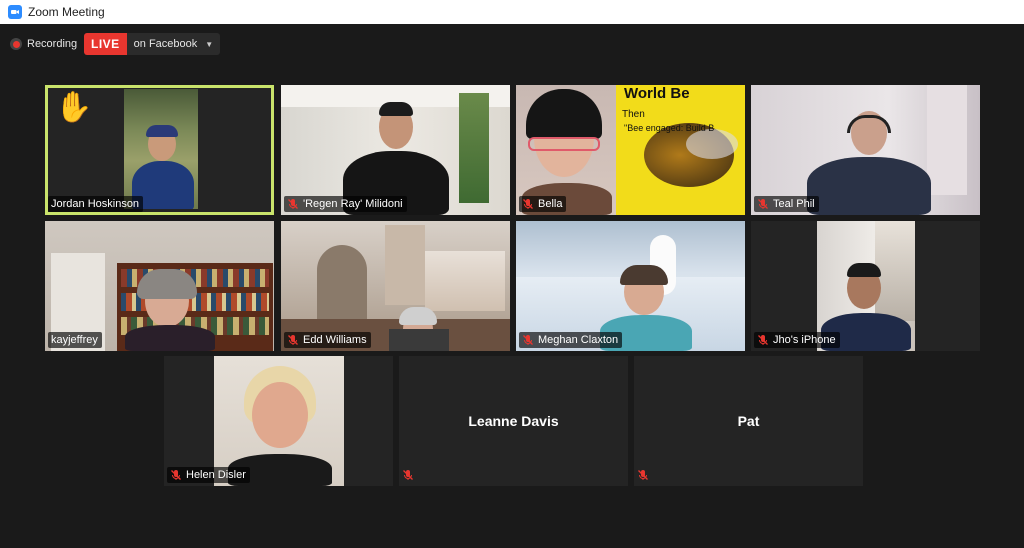 The image size is (1024, 548). I want to click on participant-tile-pat: Pat, so click(748, 421).